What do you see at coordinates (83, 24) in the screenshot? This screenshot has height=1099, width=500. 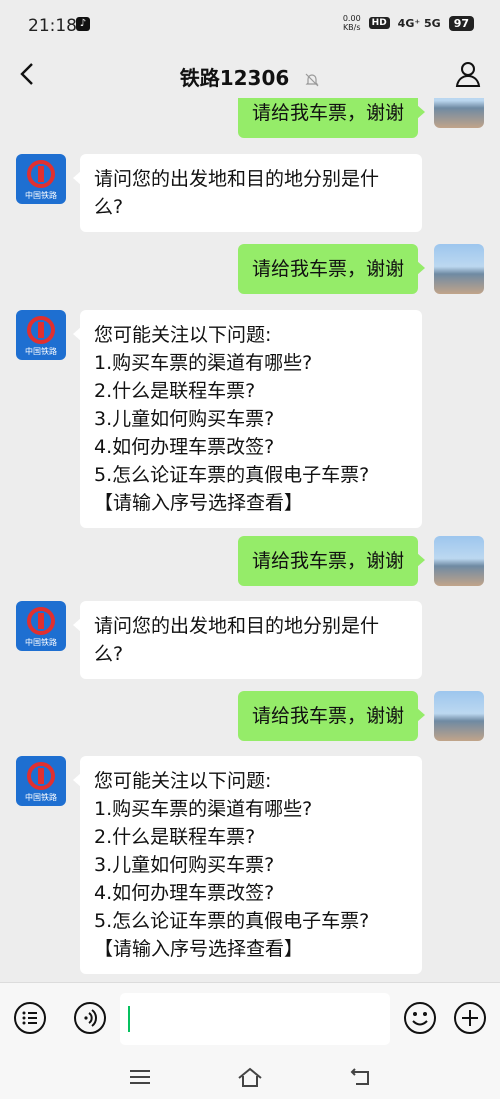 I see `tiktok-icon: ♪` at bounding box center [83, 24].